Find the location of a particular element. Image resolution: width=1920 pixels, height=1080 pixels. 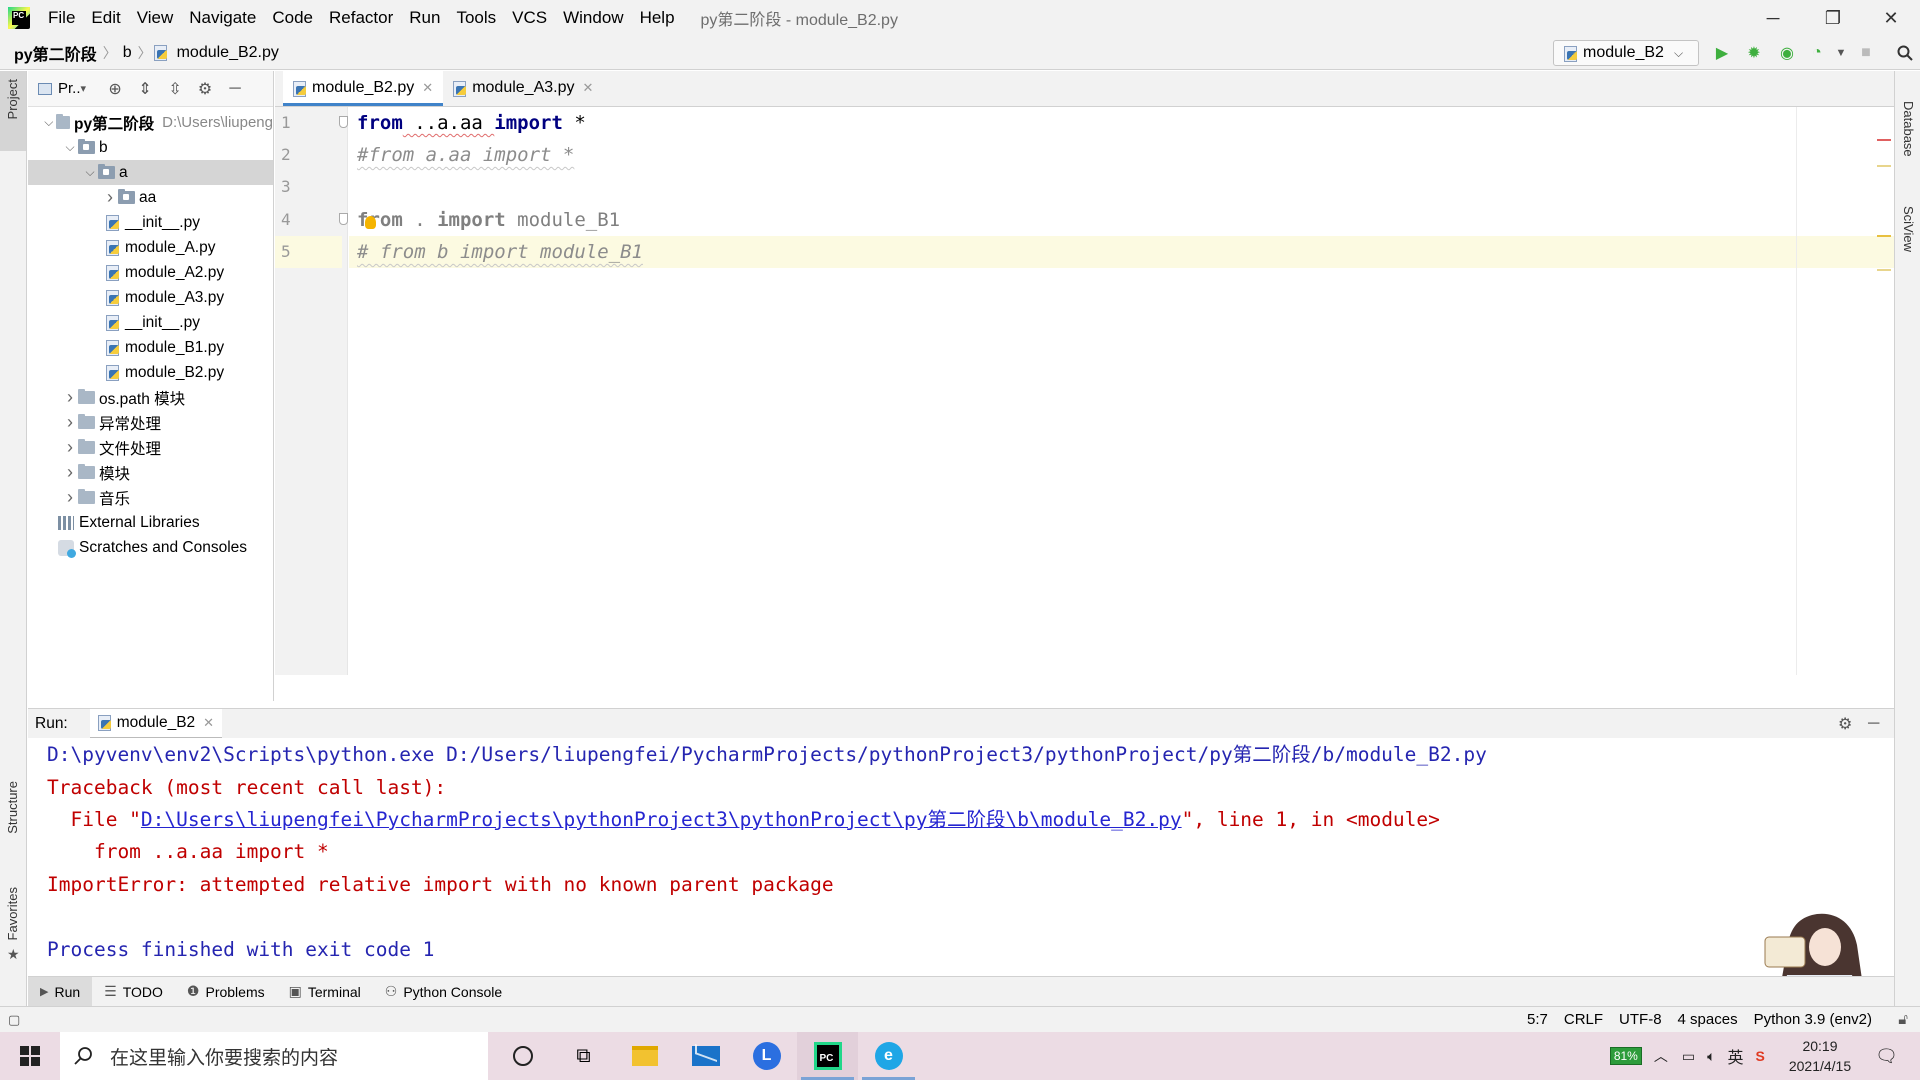

tree-node: › 异常处理 is located at coordinates (150, 422).